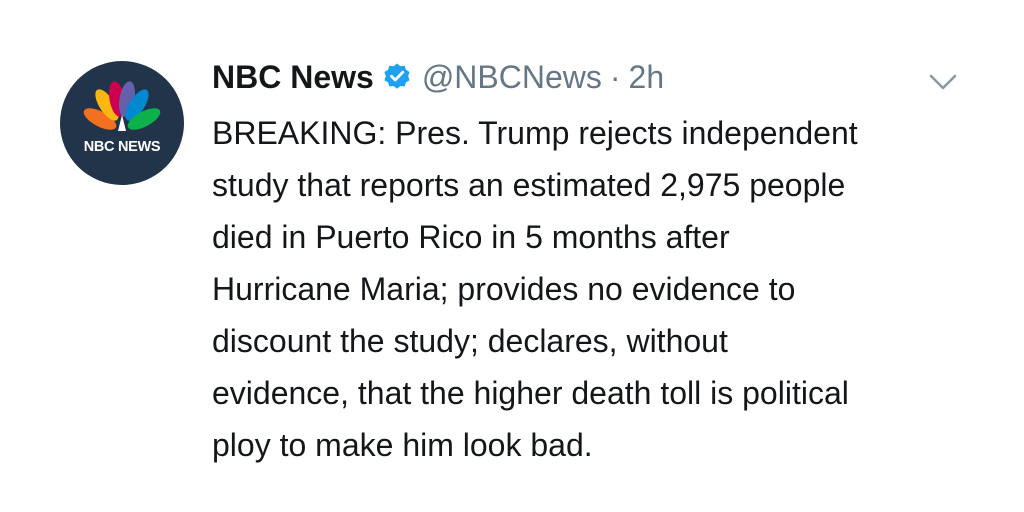 The image size is (1024, 512). What do you see at coordinates (943, 82) in the screenshot?
I see `chevron-down-icon` at bounding box center [943, 82].